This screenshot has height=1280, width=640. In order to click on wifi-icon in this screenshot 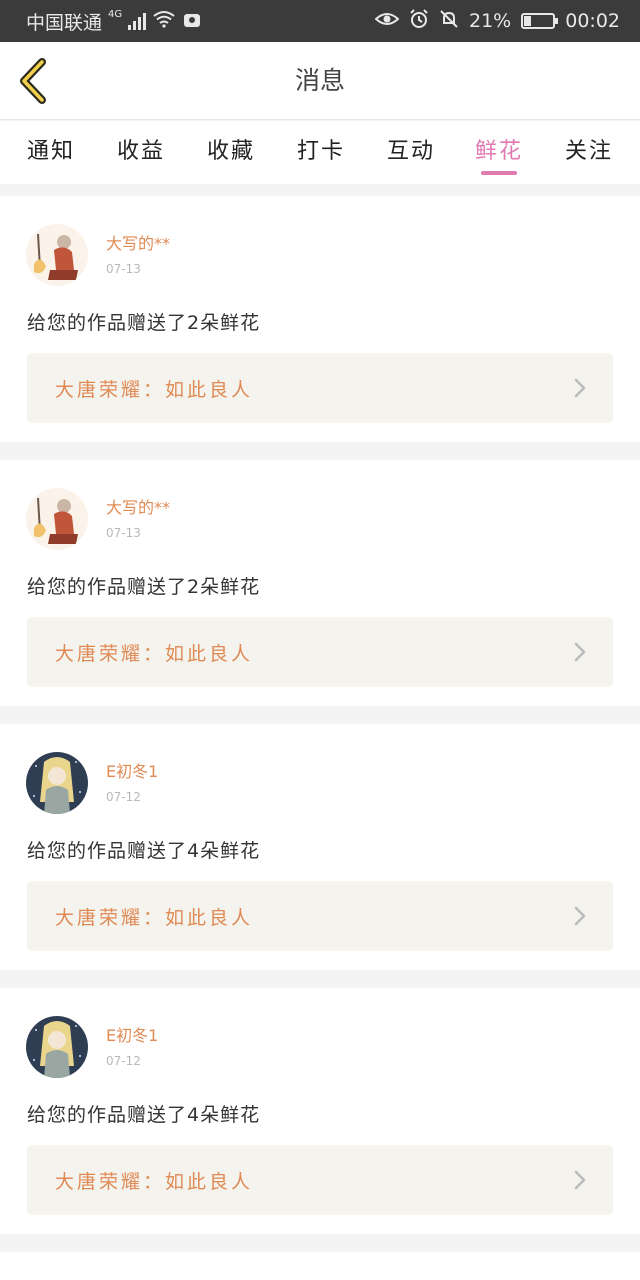, I will do `click(164, 21)`.